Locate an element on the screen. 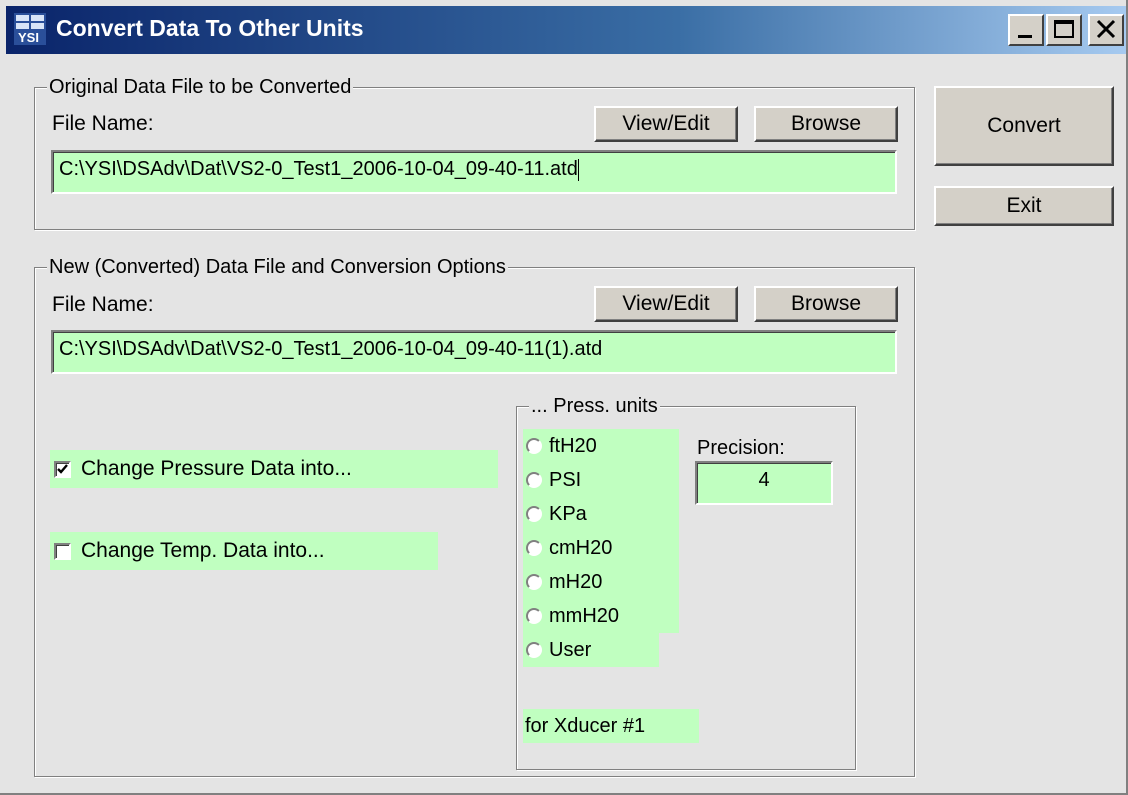 The image size is (1128, 795). unit-label-user: User is located at coordinates (570, 649).